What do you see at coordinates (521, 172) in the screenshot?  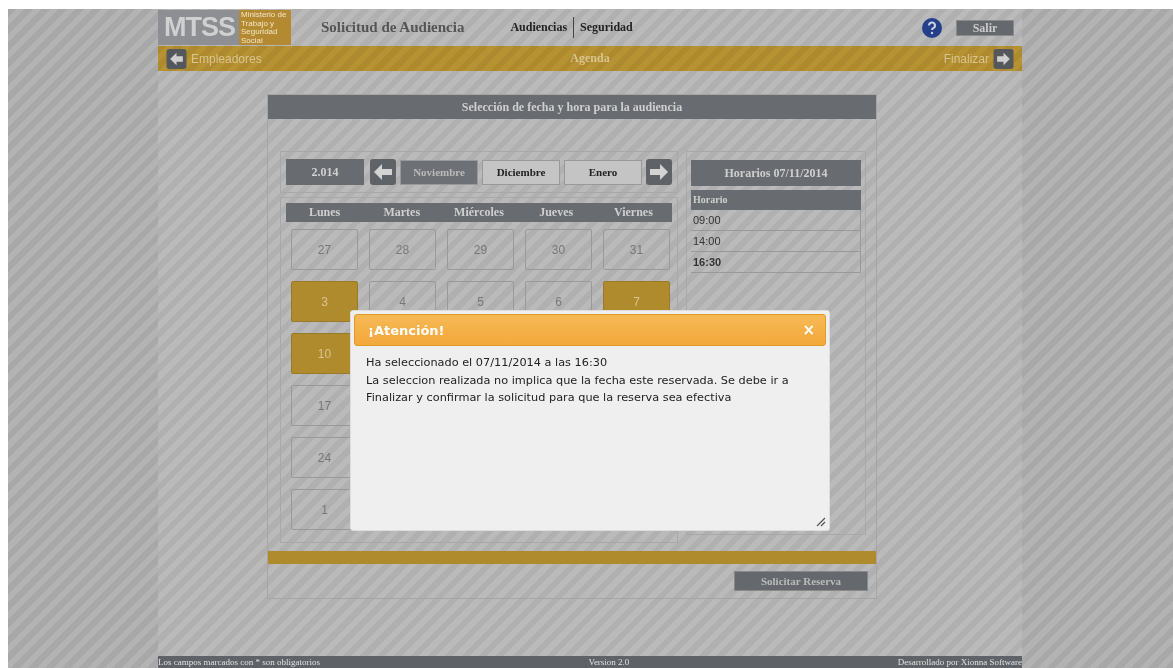 I see `month-tab: Diciembre` at bounding box center [521, 172].